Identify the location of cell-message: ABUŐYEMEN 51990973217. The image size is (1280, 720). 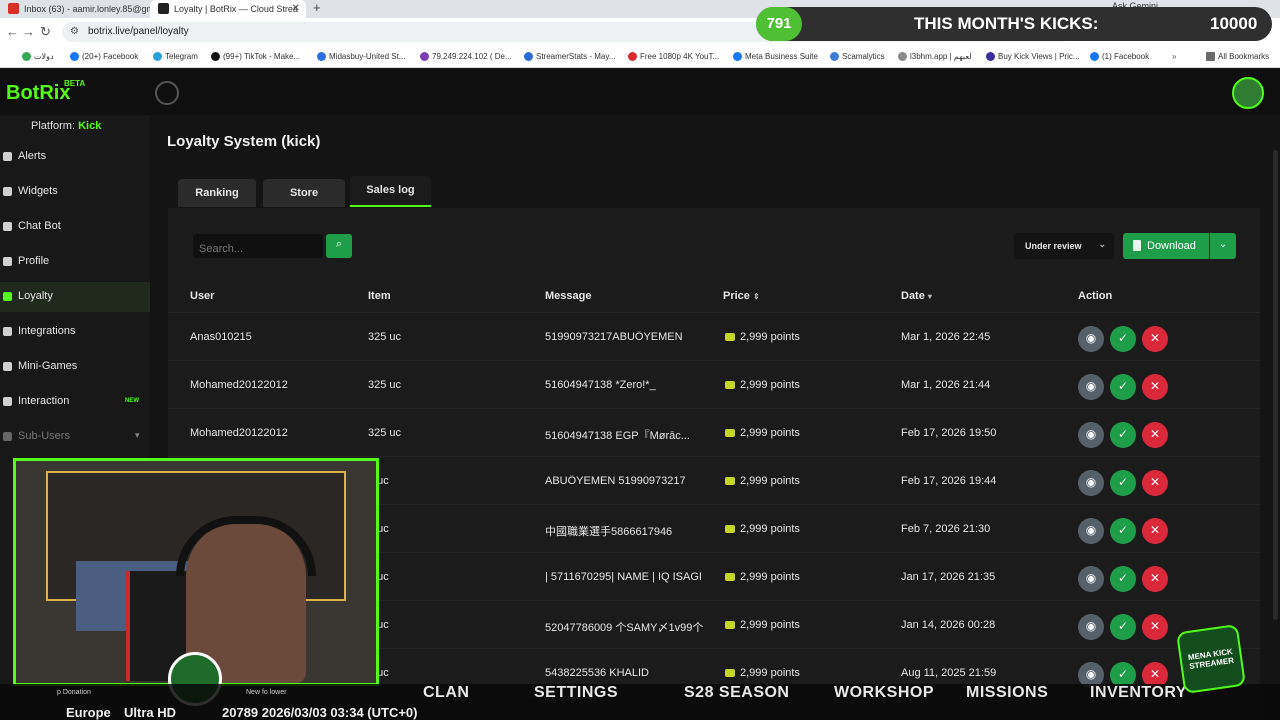
(615, 481).